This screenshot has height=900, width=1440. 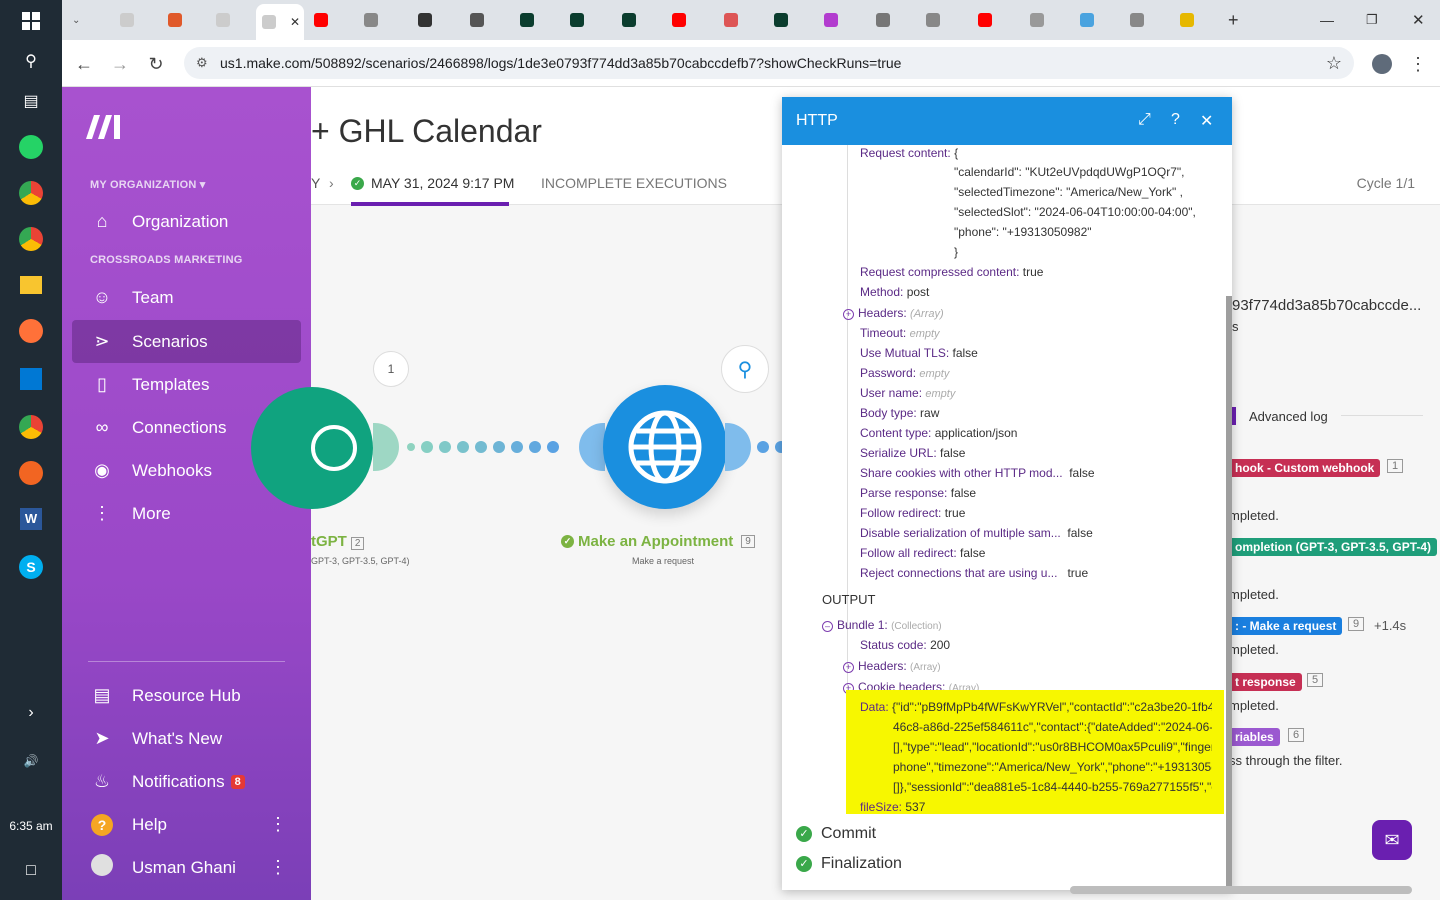 What do you see at coordinates (882, 625) in the screenshot?
I see `bundle-row: – Bundle 1: (Collection)` at bounding box center [882, 625].